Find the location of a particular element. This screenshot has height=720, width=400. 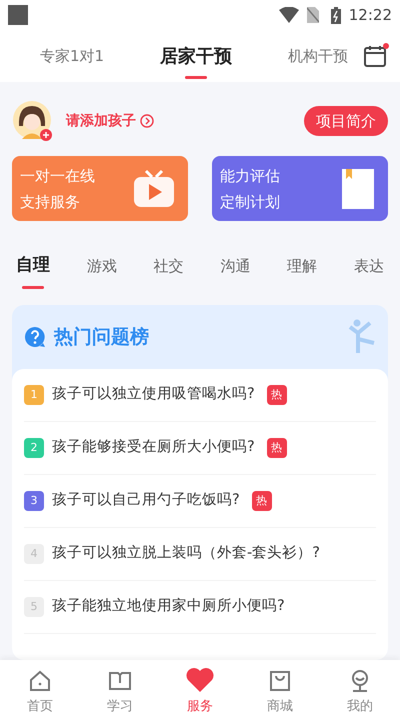

category-tab: 表达 is located at coordinates (369, 271).